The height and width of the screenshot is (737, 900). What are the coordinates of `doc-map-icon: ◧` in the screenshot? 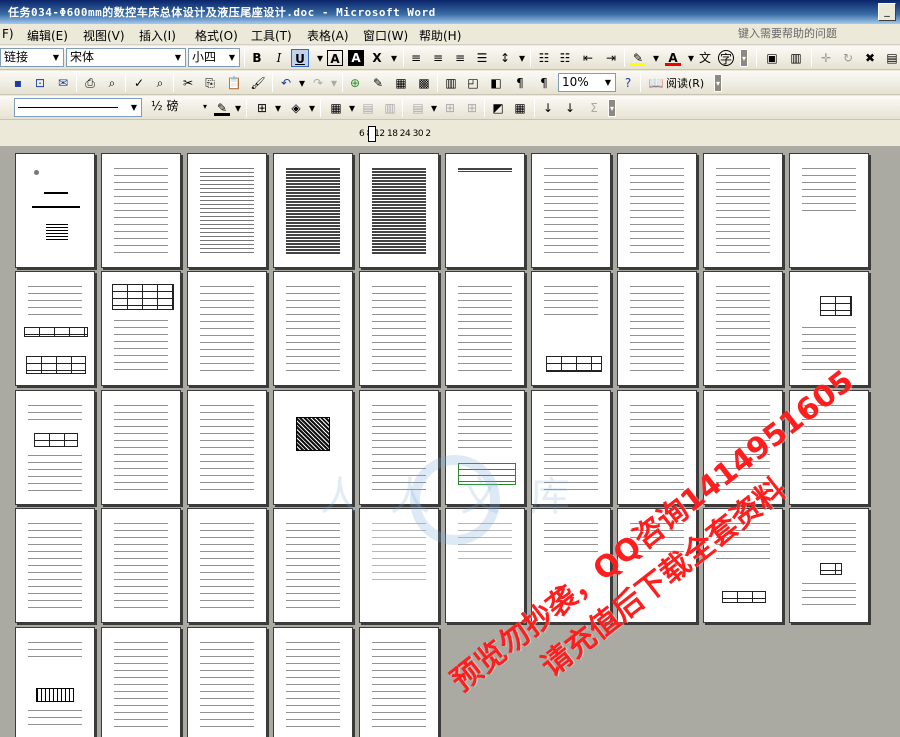 It's located at (496, 83).